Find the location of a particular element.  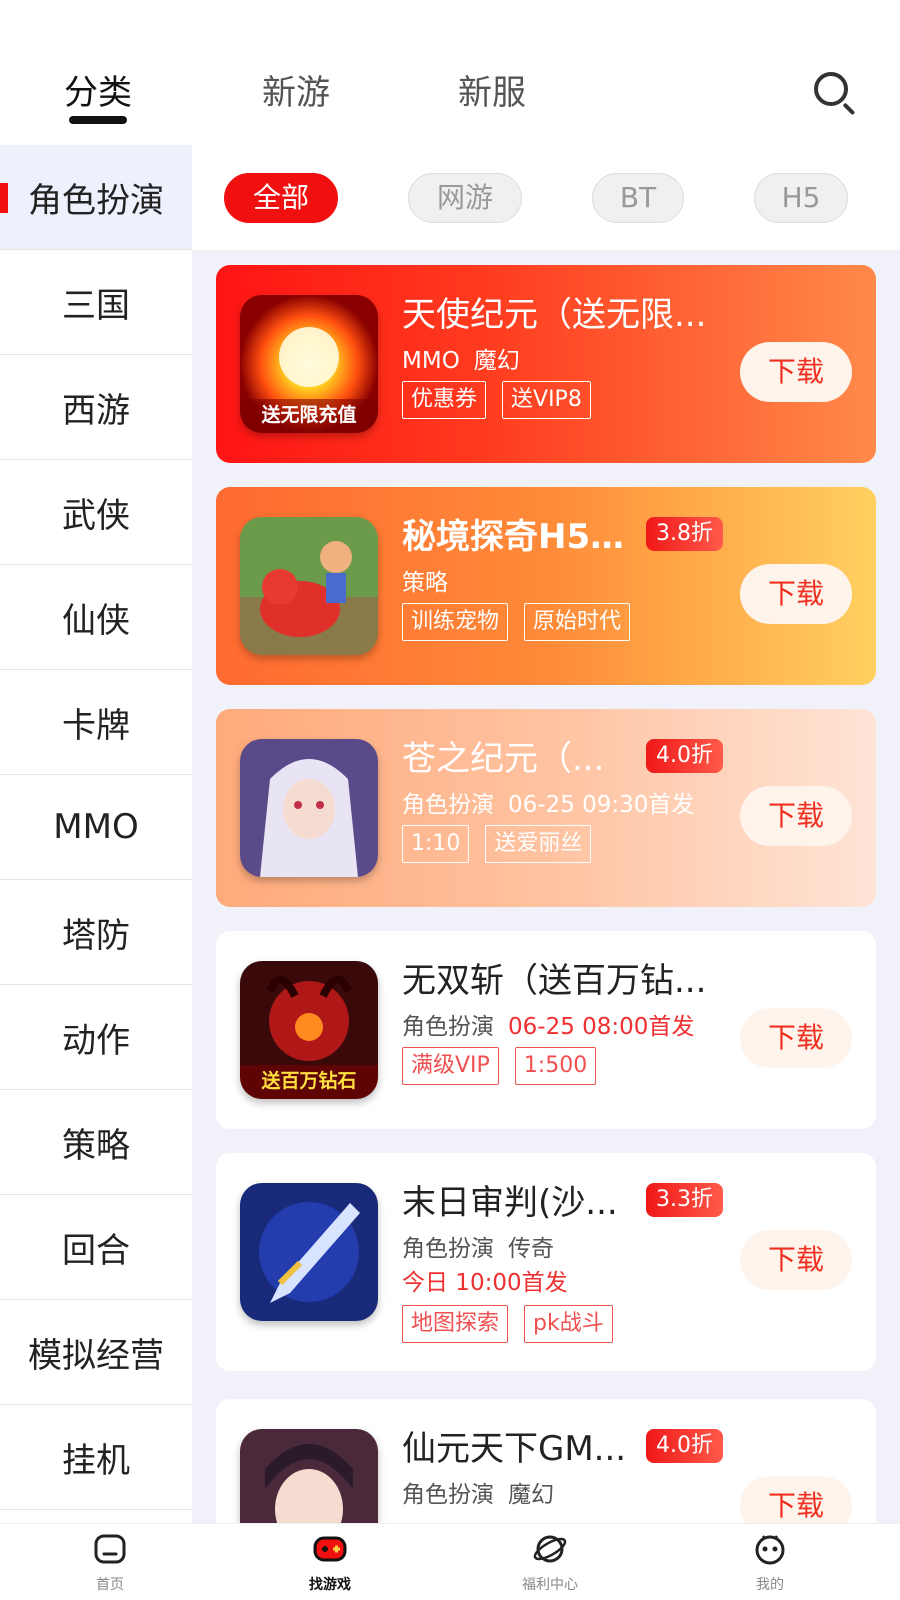

tab-category: 分类 is located at coordinates (98, 96).